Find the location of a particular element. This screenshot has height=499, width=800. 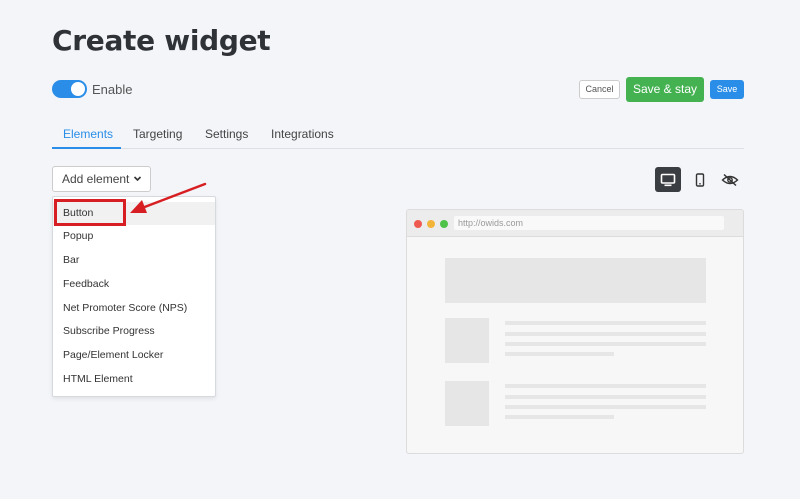

browser-toolbar: http://owids.com is located at coordinates (575, 223).